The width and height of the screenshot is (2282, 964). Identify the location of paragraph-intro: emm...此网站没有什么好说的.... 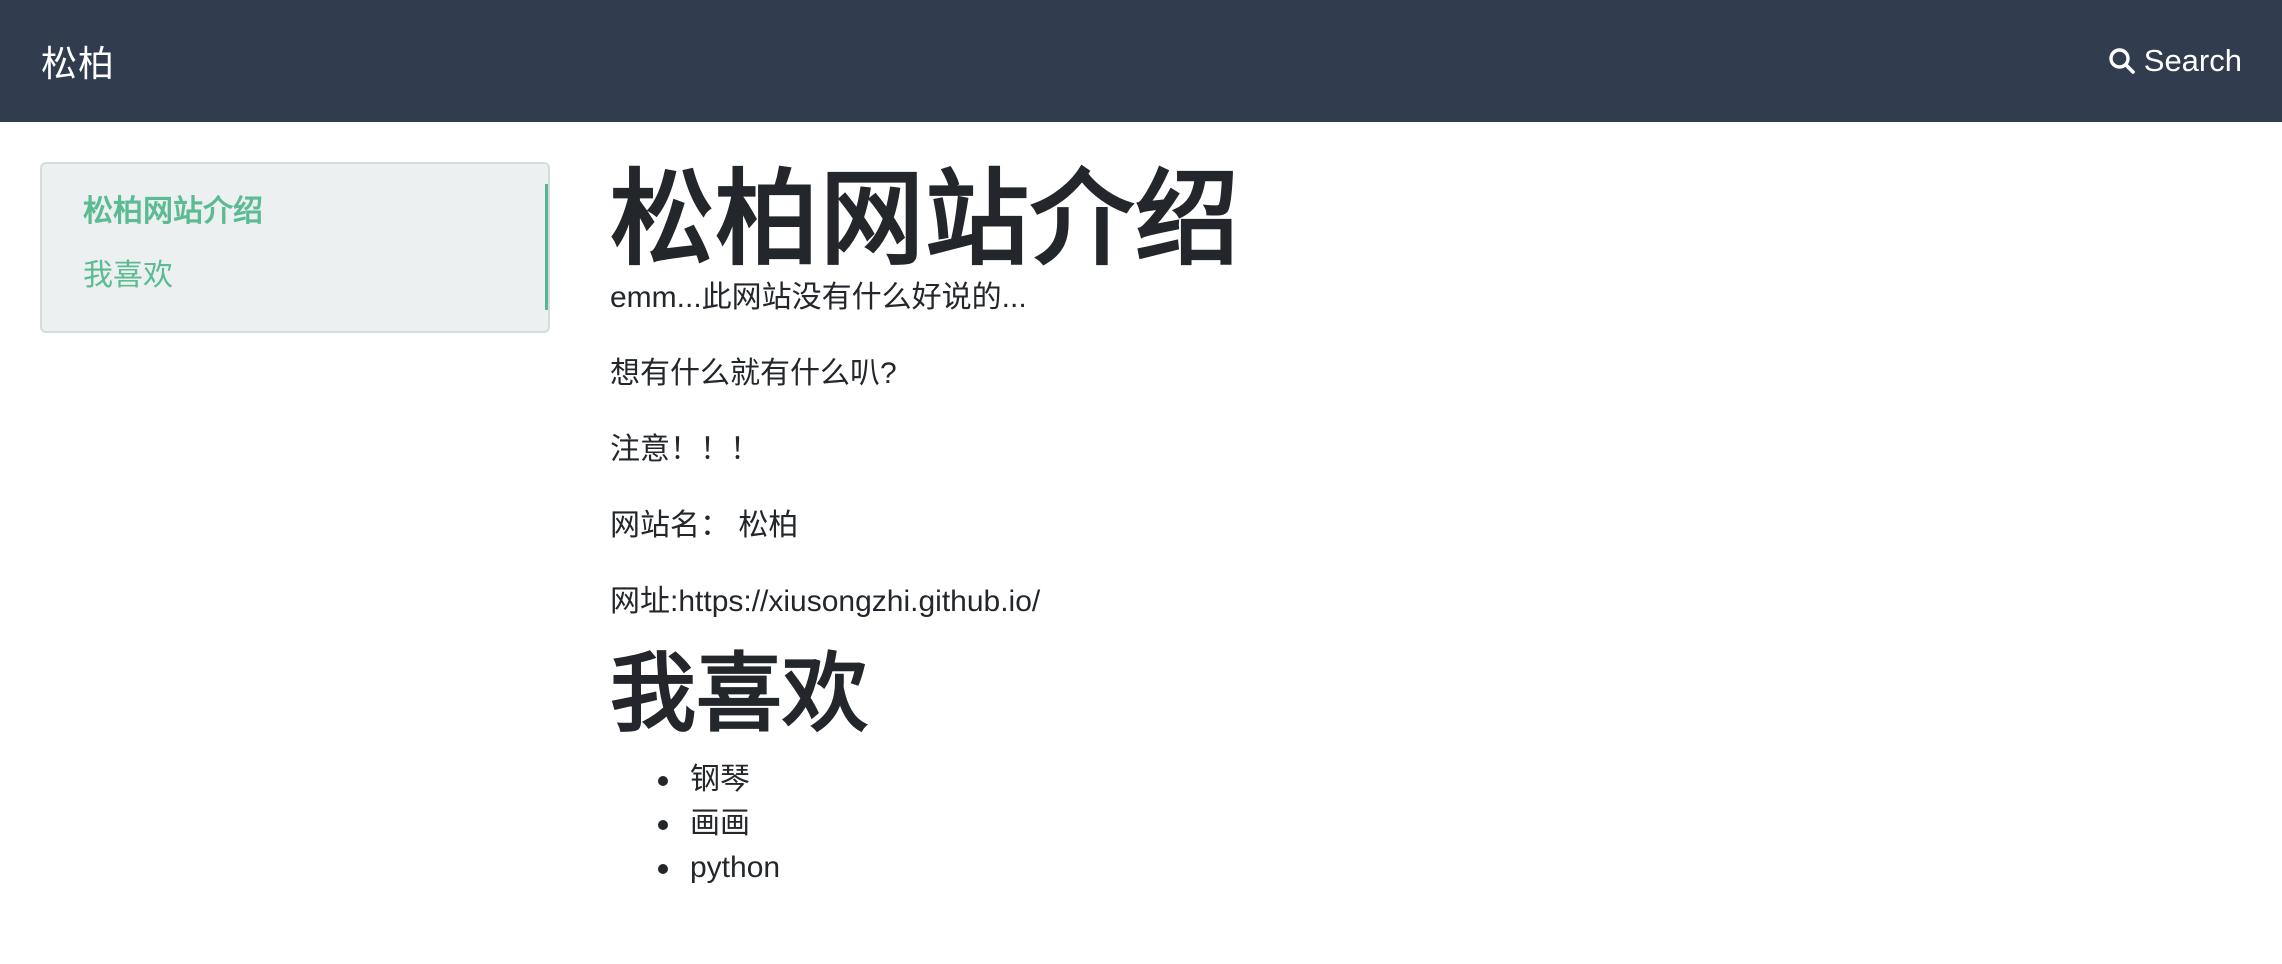
(818, 297).